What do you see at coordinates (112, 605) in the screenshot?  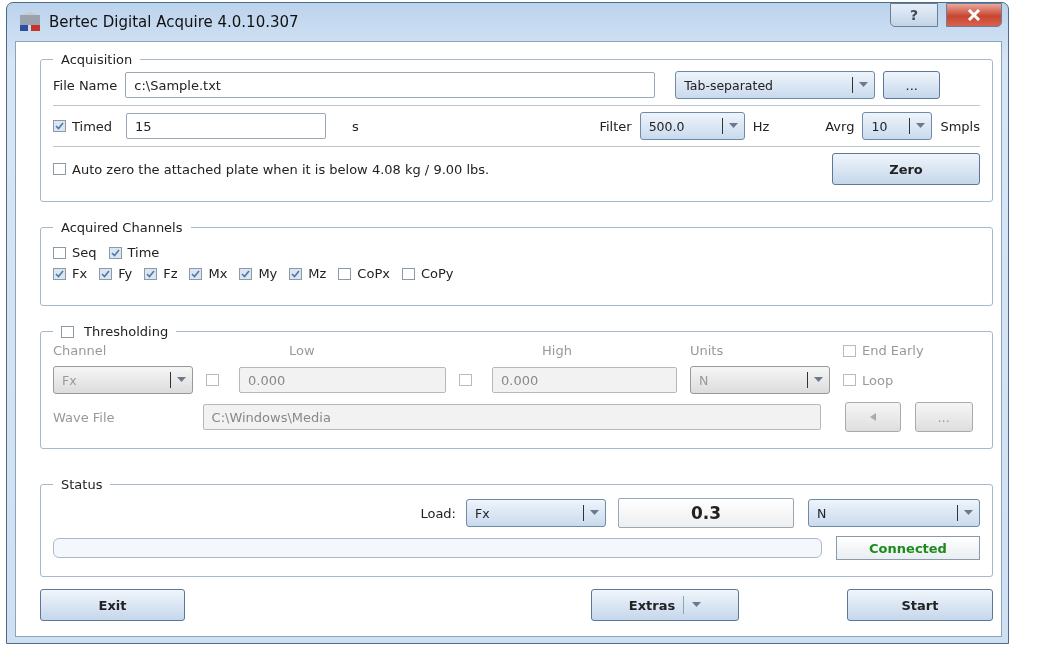 I see `exit-button: Exit` at bounding box center [112, 605].